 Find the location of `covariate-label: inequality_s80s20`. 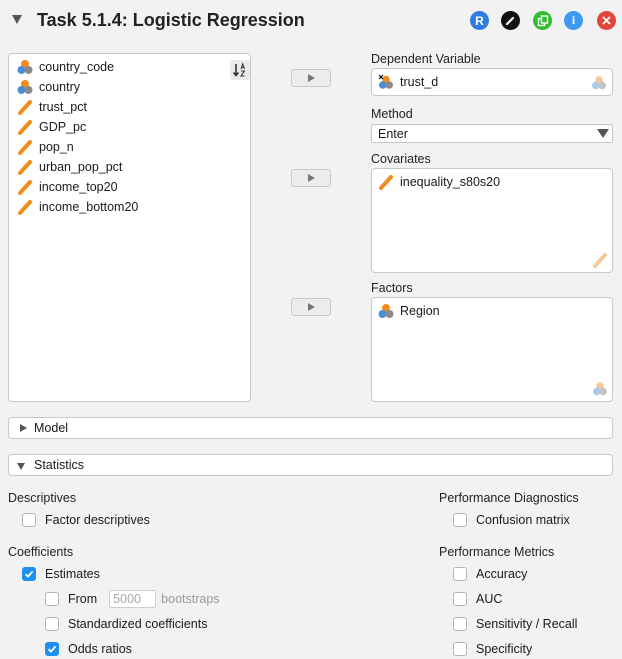

covariate-label: inequality_s80s20 is located at coordinates (450, 182).